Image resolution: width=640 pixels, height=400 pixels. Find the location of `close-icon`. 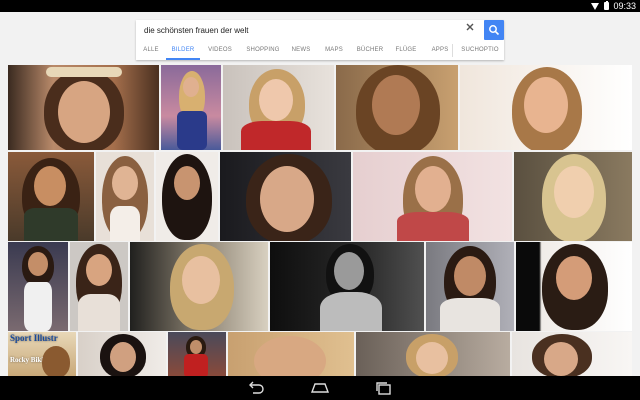

close-icon is located at coordinates (470, 27).